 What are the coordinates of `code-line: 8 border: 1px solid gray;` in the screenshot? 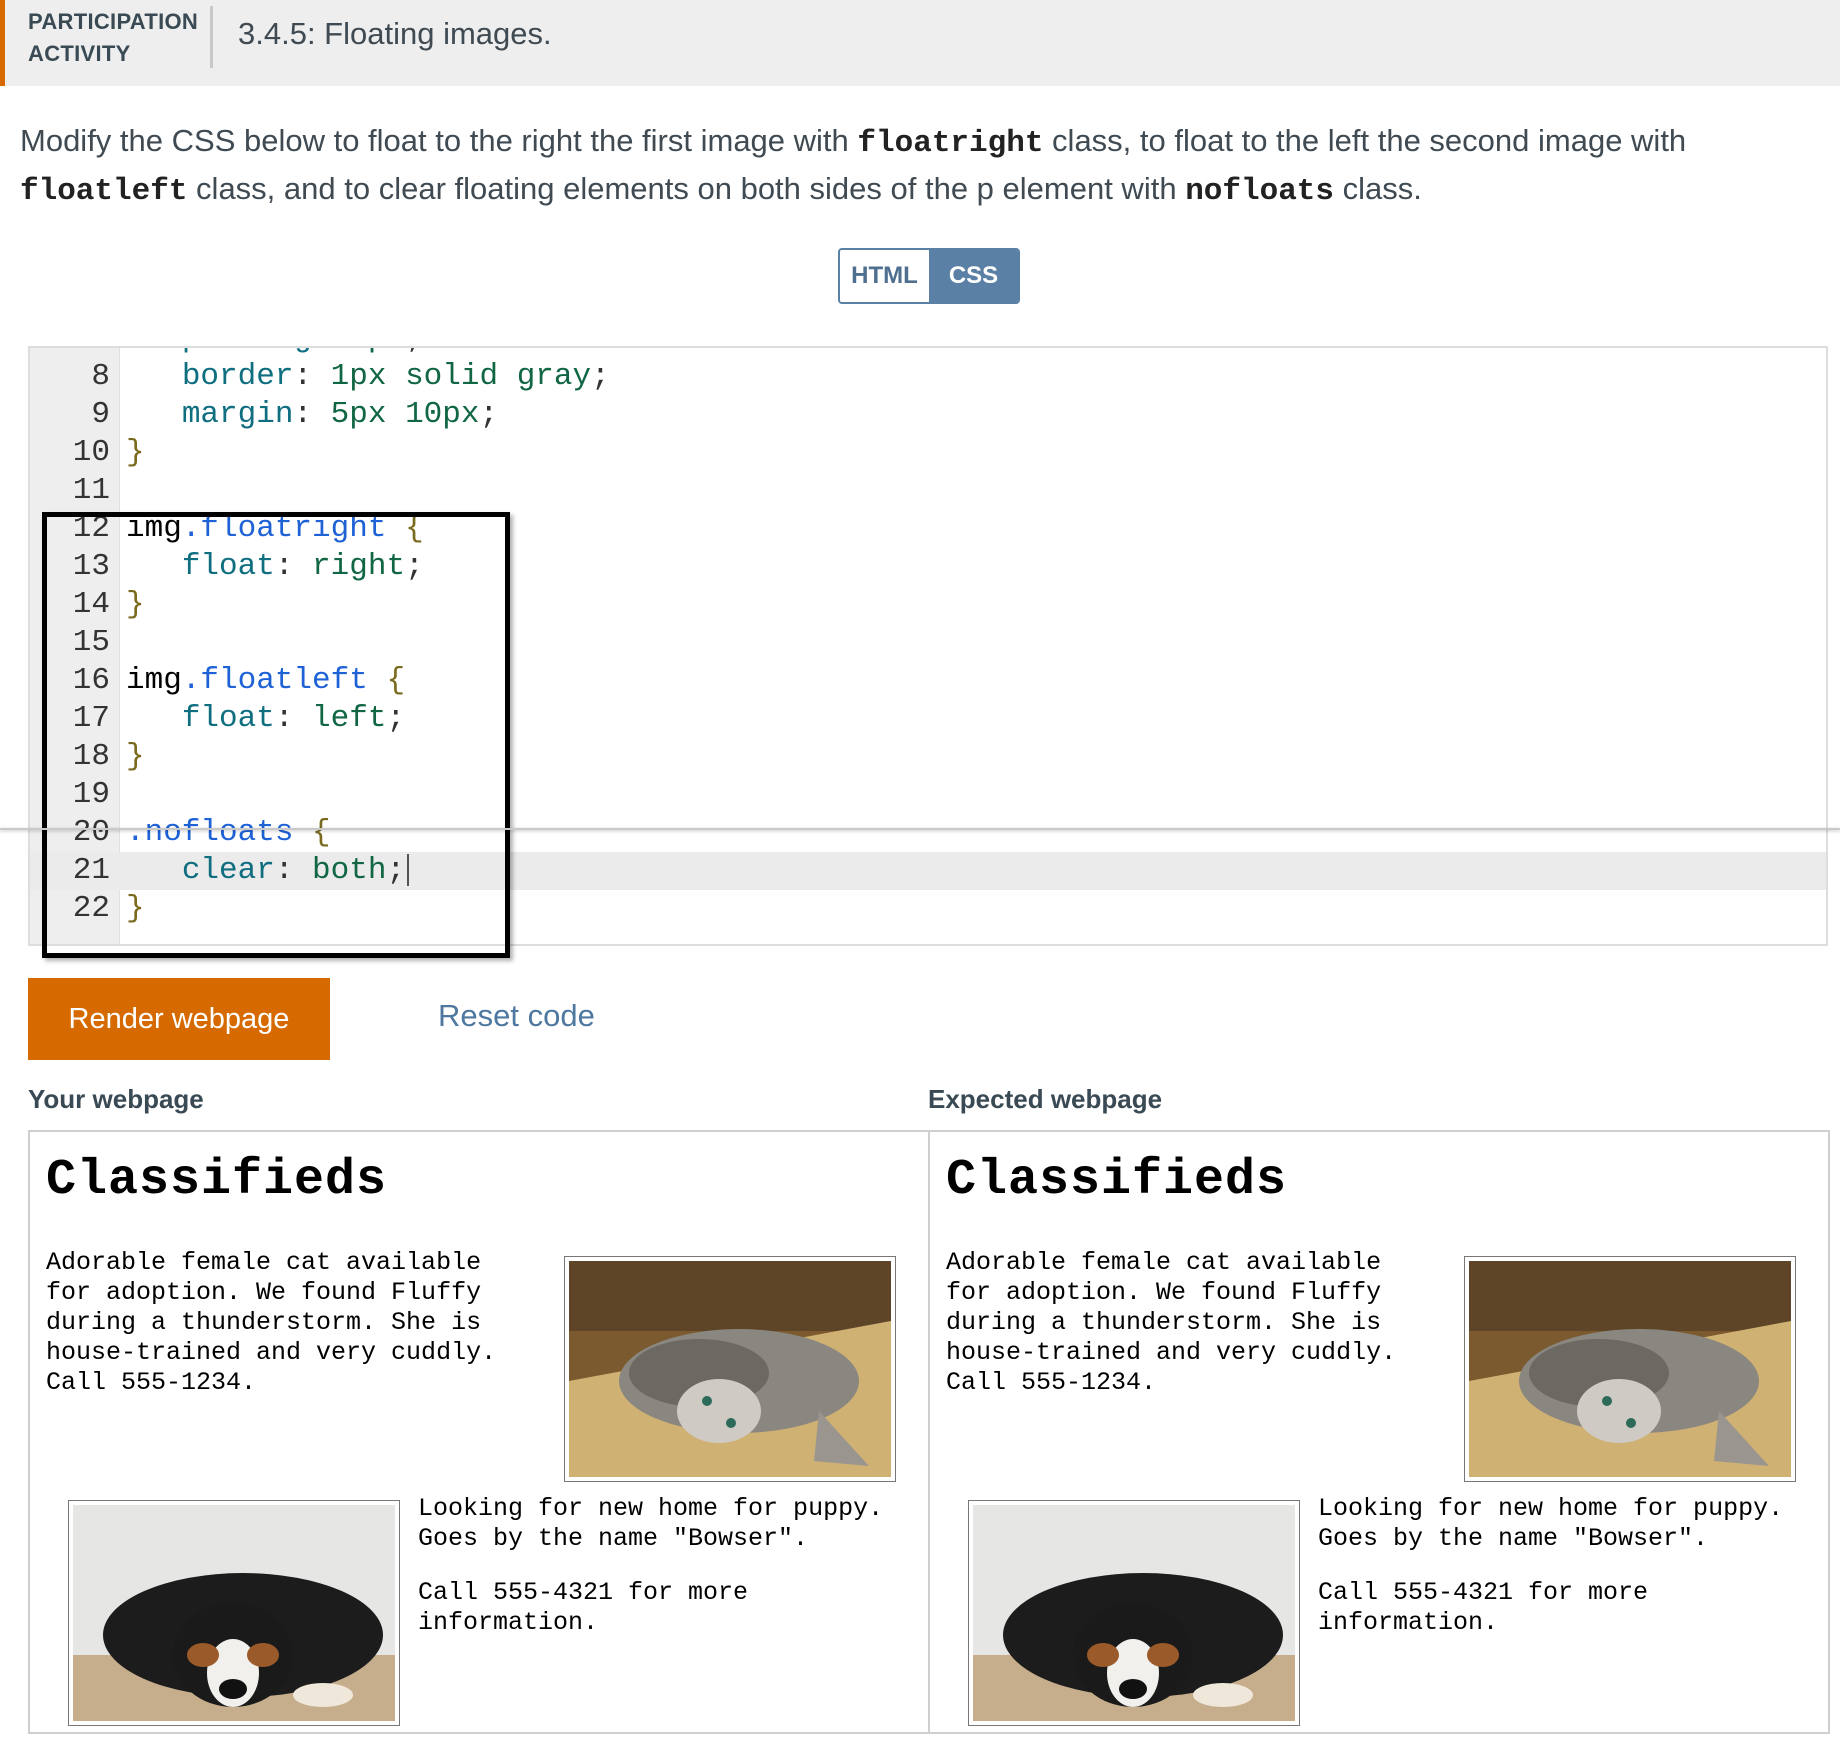 It's located at (928, 377).